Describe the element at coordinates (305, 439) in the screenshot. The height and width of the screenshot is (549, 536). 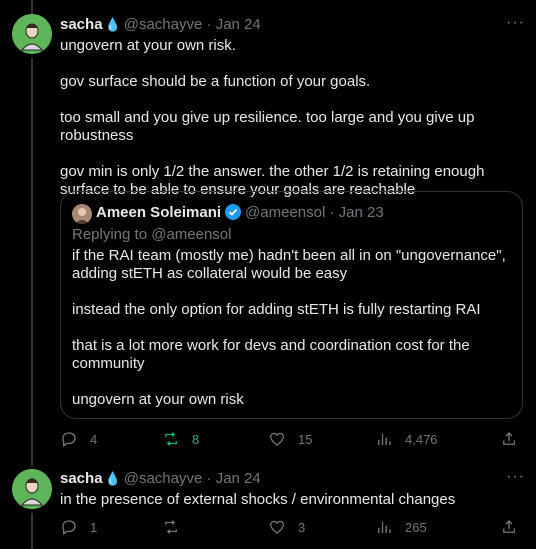
I see `like-count: 15` at that location.